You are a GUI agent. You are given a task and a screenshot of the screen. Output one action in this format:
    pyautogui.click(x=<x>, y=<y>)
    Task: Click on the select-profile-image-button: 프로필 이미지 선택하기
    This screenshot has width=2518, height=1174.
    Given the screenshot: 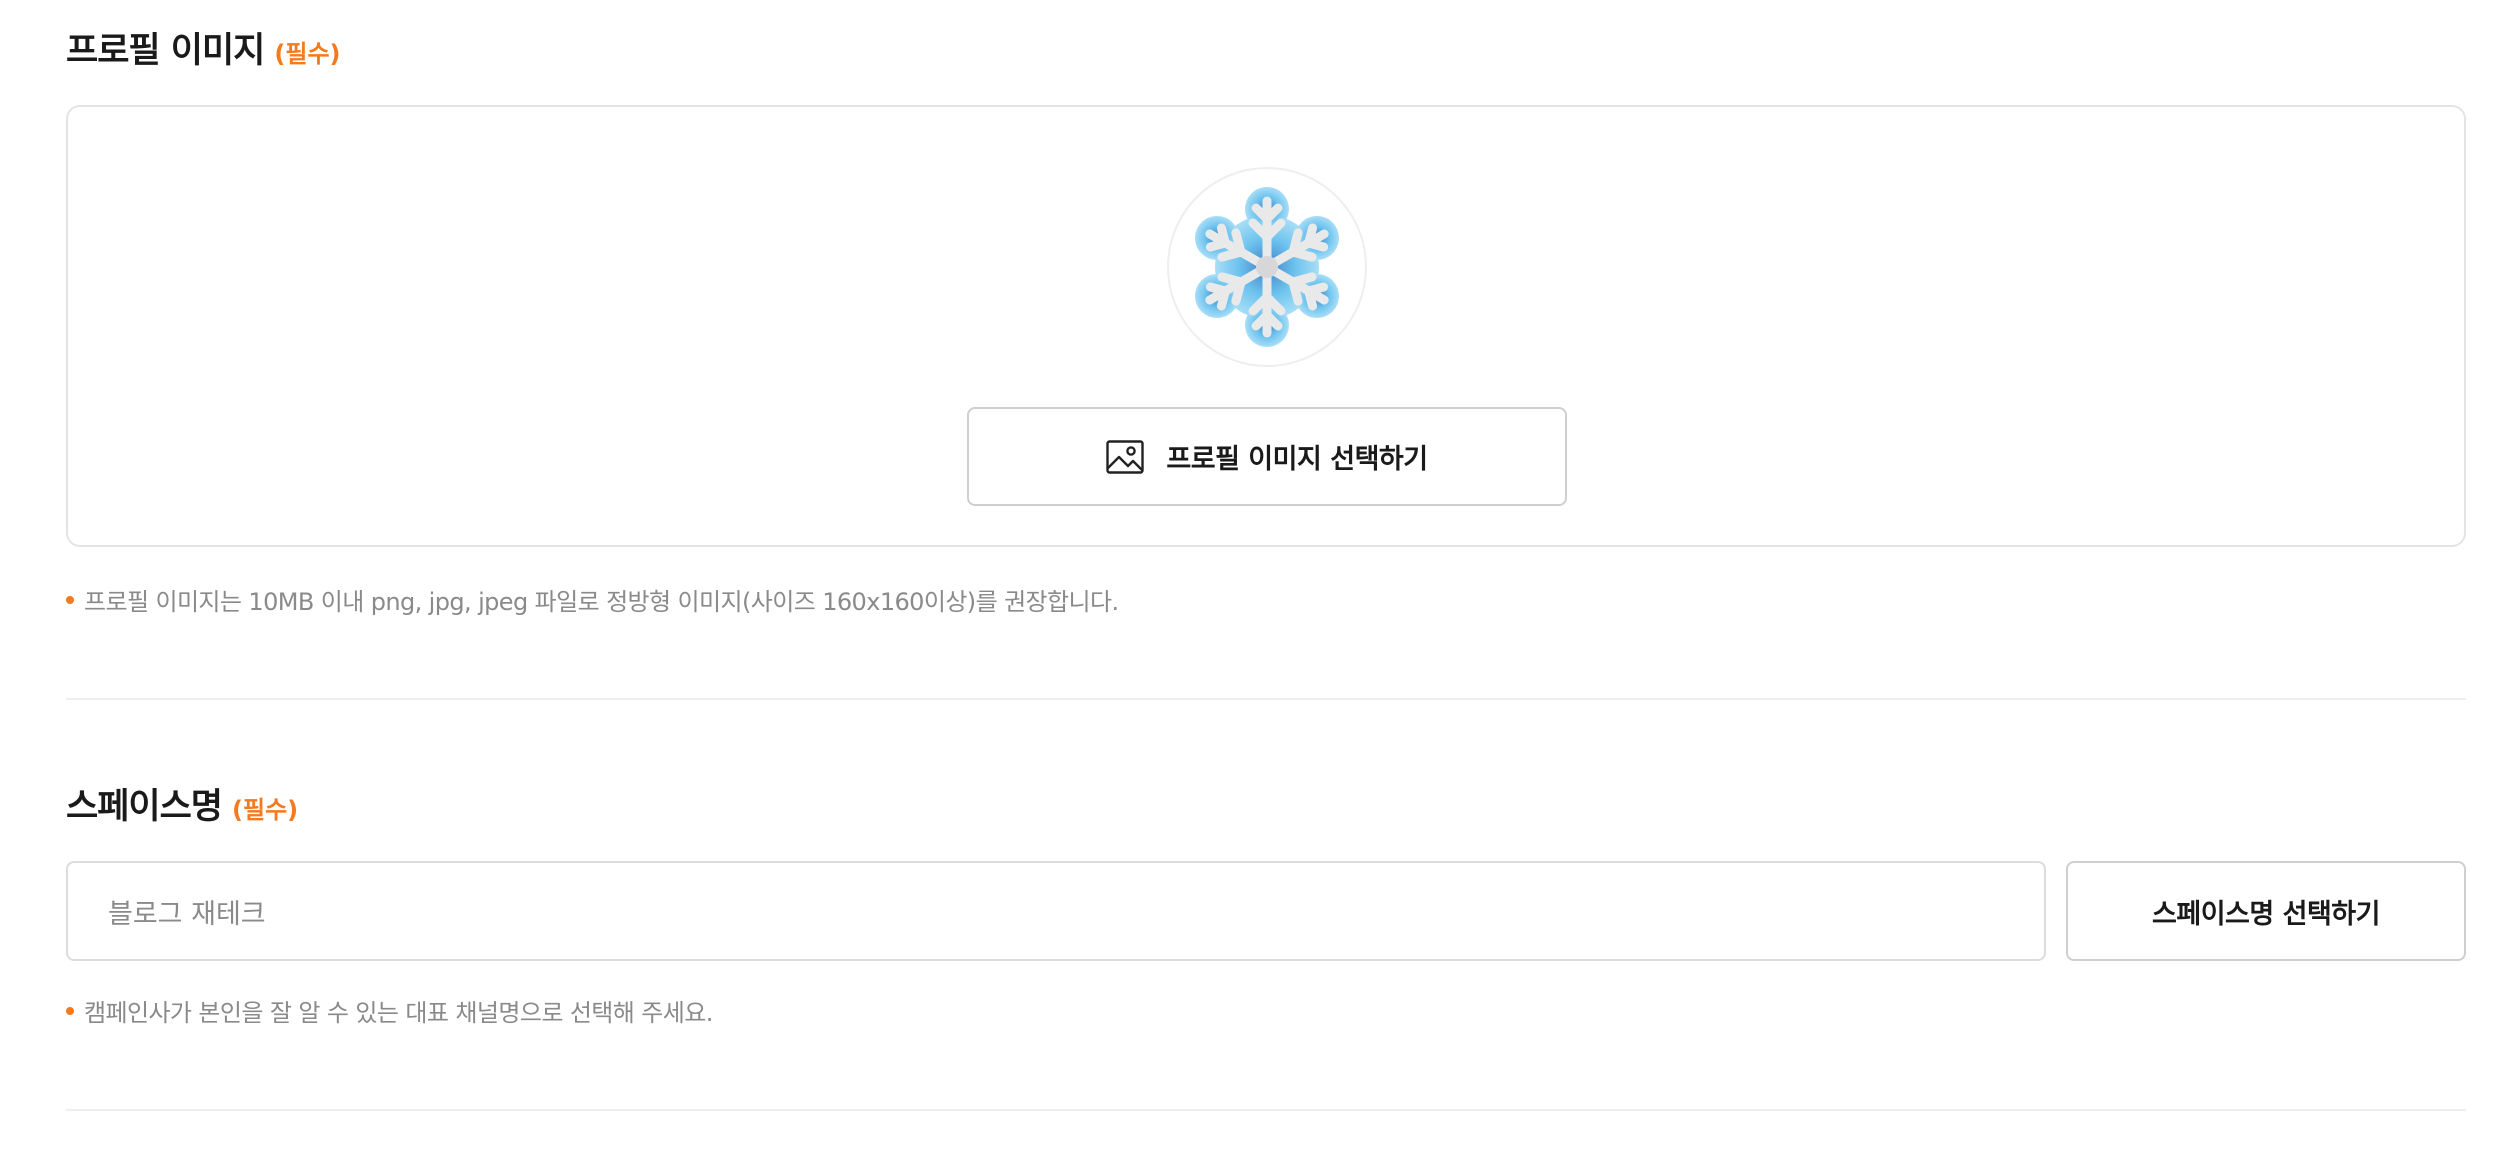 What is the action you would take?
    pyautogui.click(x=1267, y=456)
    